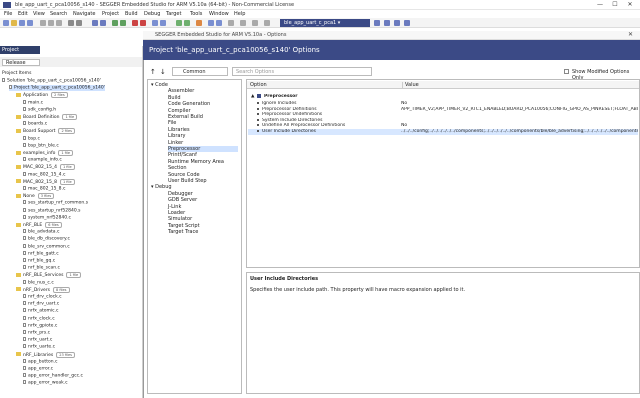 The height and width of the screenshot is (398, 640). I want to click on close-button: ✕, so click(630, 5).